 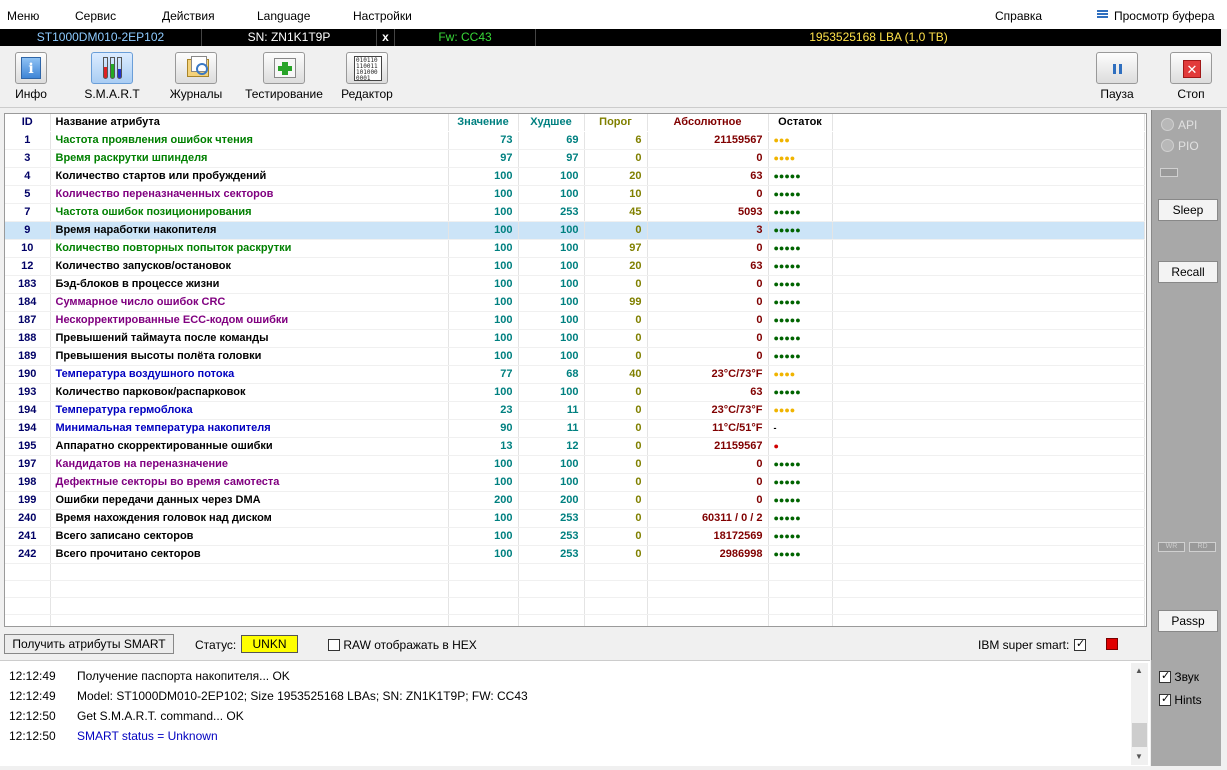 I want to click on pause-button: Пауза, so click(x=1117, y=76).